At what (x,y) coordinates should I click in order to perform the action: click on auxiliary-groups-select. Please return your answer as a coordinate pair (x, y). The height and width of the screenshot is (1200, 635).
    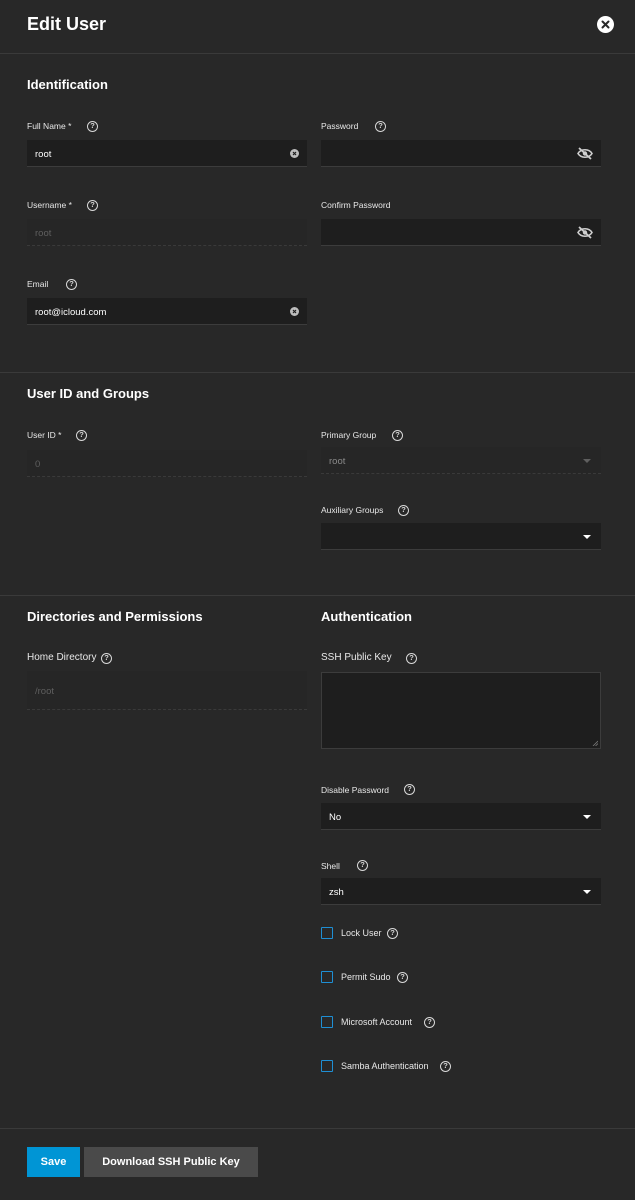
    Looking at the image, I should click on (461, 536).